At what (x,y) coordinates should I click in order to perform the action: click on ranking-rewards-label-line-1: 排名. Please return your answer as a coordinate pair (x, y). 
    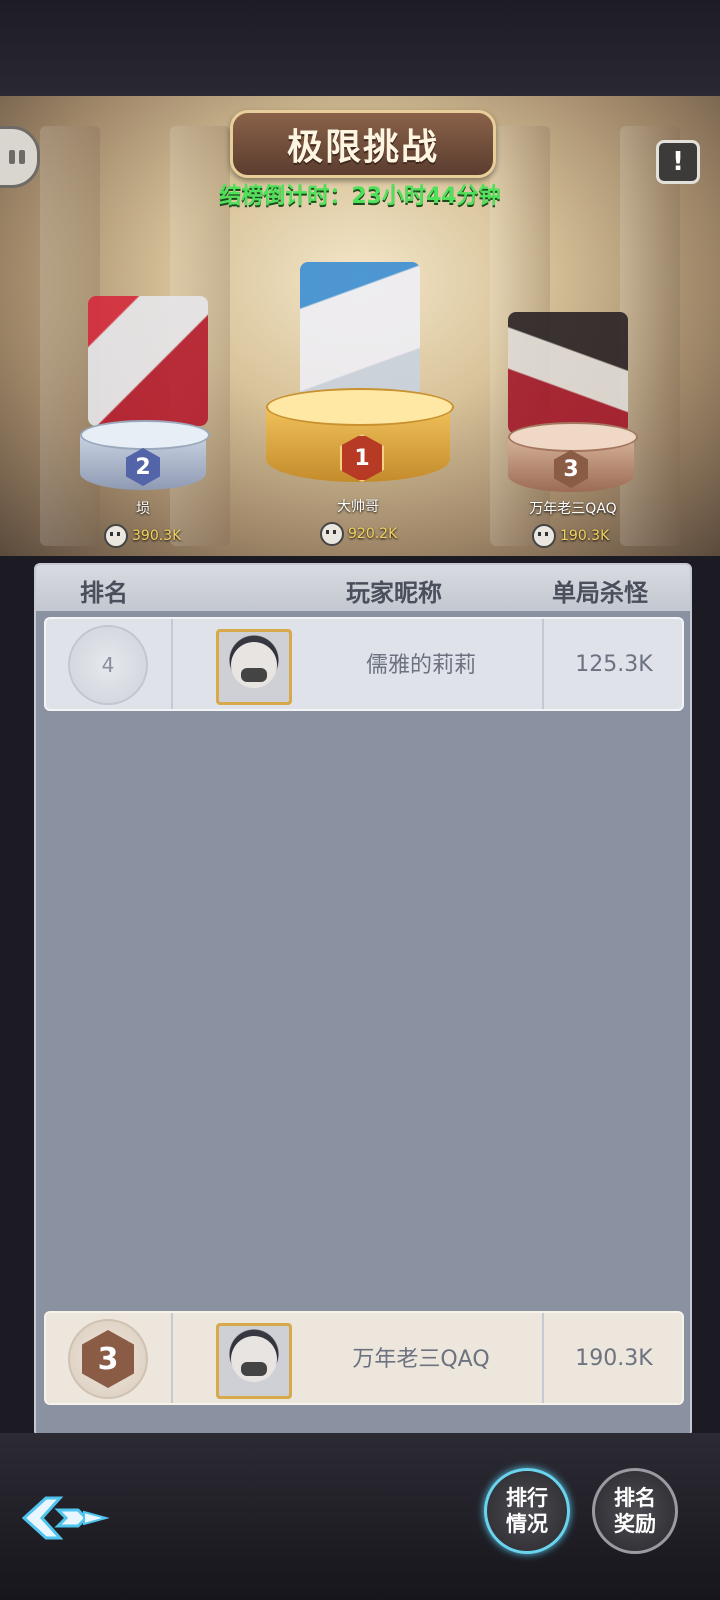
    Looking at the image, I should click on (635, 1498).